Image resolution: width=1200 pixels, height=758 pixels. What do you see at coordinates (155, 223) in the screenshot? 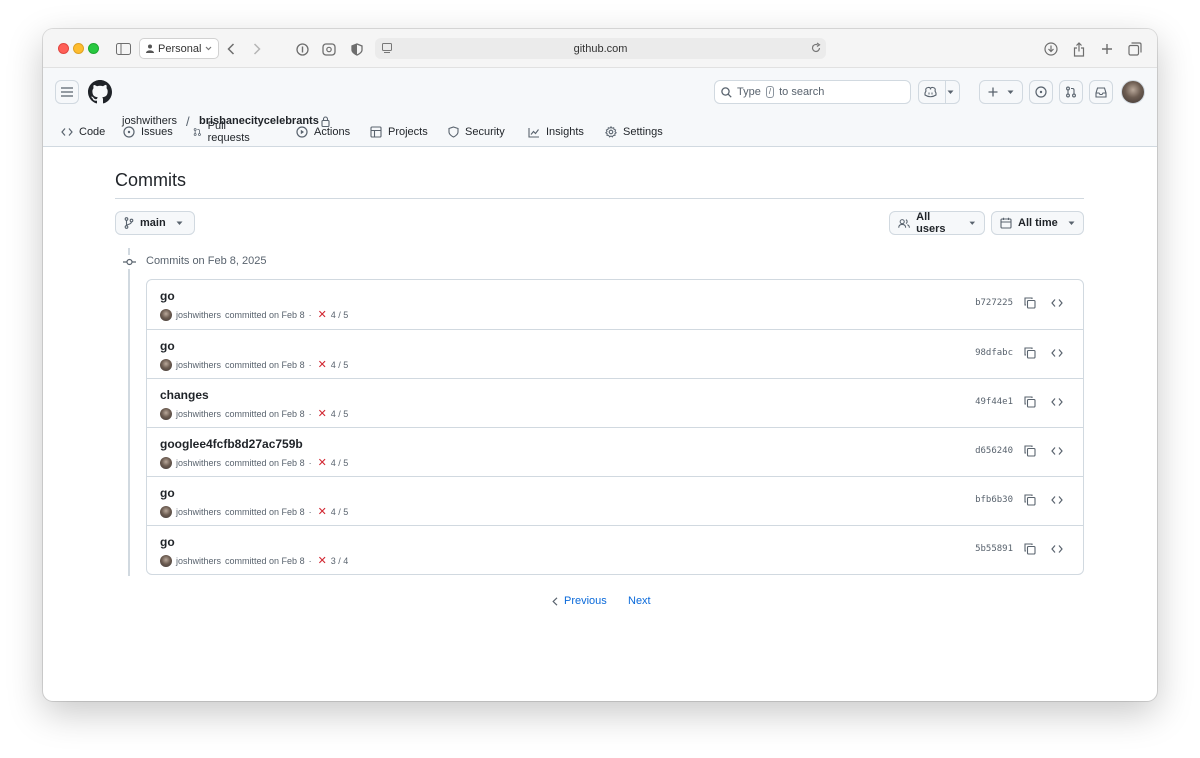
I see `branch-selector-button: main` at bounding box center [155, 223].